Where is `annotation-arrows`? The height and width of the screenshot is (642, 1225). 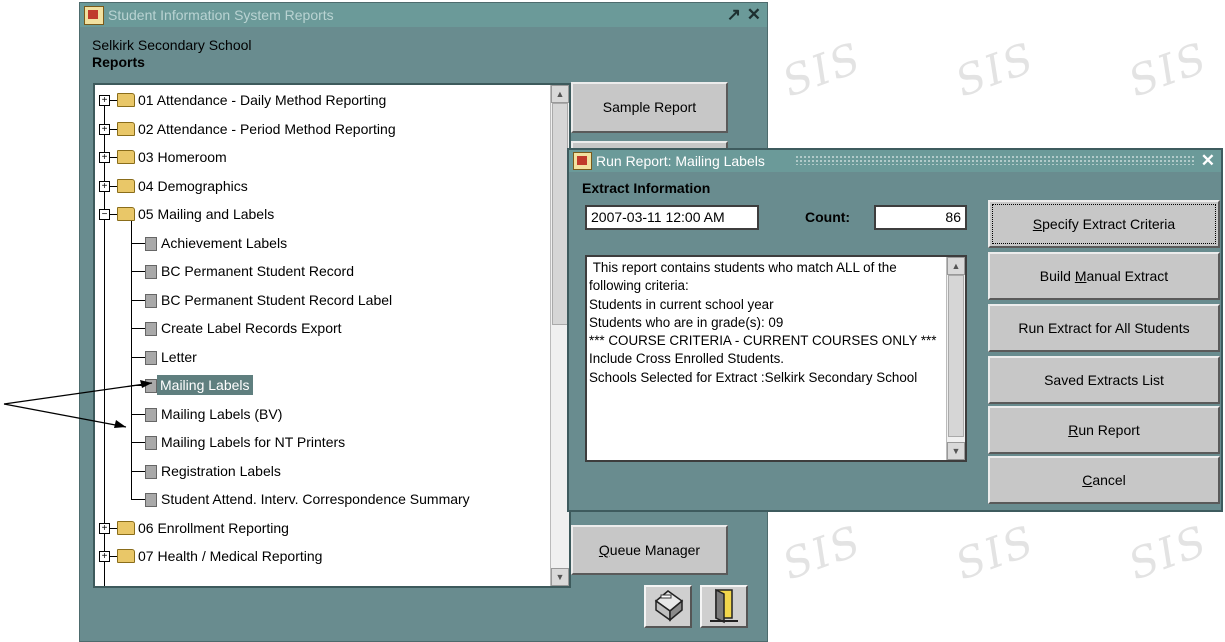 annotation-arrows is located at coordinates (78, 404).